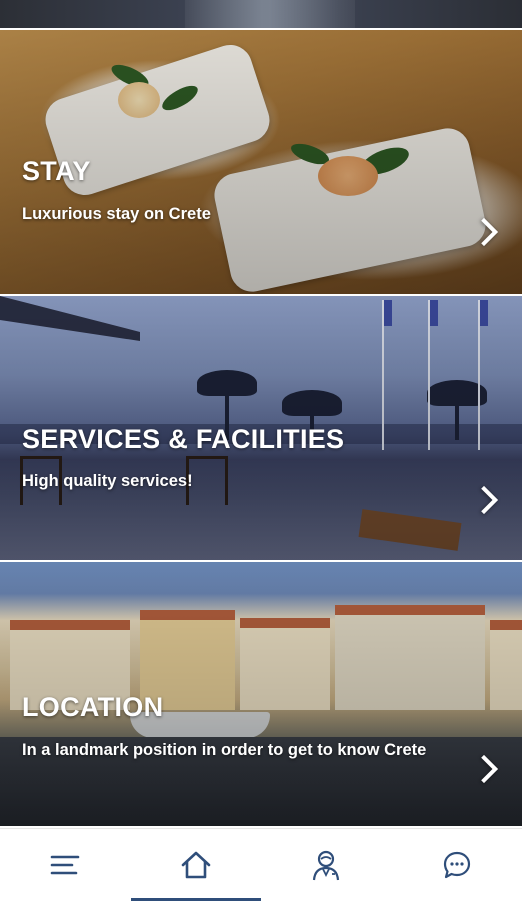 This screenshot has width=522, height=901. I want to click on nav-menu-button, so click(65, 865).